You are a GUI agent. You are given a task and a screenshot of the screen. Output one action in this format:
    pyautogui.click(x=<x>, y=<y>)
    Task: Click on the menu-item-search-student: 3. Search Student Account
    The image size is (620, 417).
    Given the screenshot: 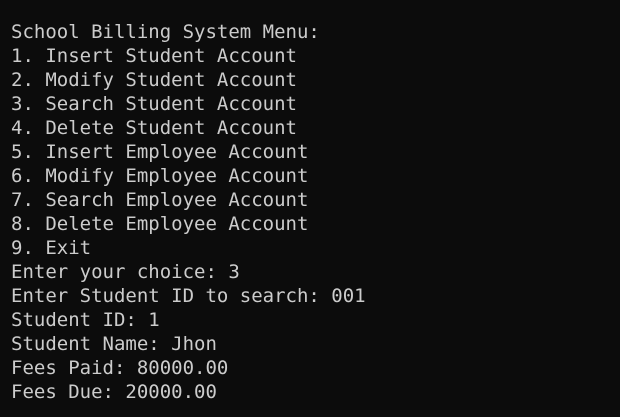 What is the action you would take?
    pyautogui.click(x=154, y=104)
    